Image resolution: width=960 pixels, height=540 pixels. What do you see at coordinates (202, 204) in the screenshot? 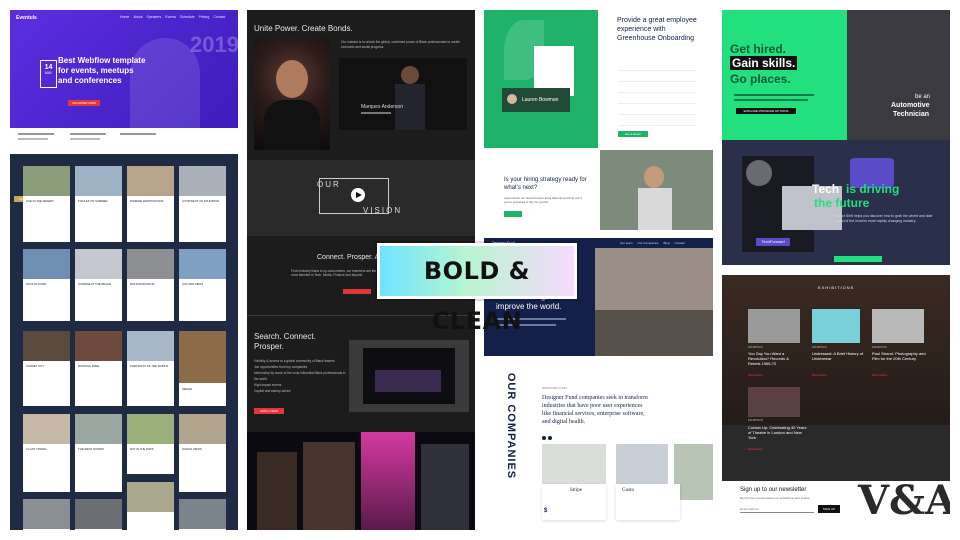
I see `list-item: A PORTRAIT OF ETHIOPIAN` at bounding box center [202, 204].